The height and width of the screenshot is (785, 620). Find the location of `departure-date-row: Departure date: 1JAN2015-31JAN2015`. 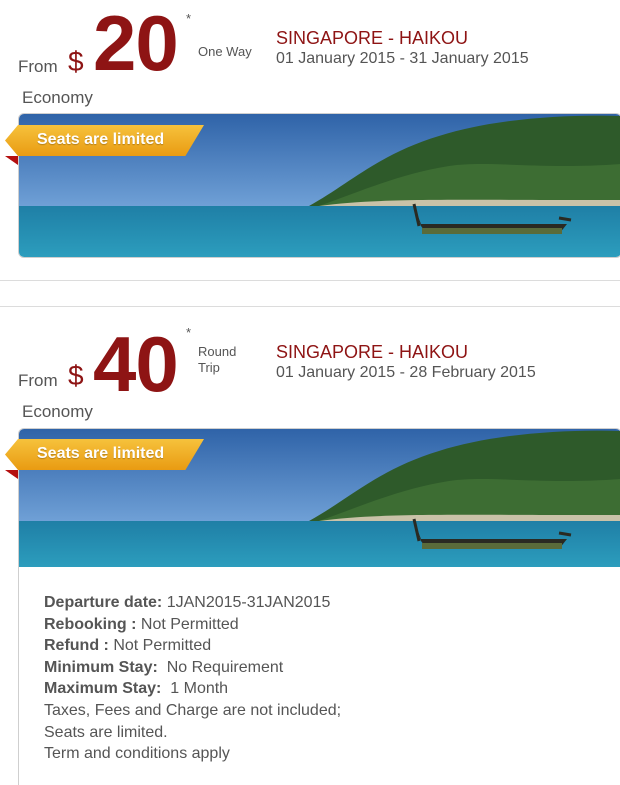

departure-date-row: Departure date: 1JAN2015-31JAN2015 is located at coordinates (187, 603).